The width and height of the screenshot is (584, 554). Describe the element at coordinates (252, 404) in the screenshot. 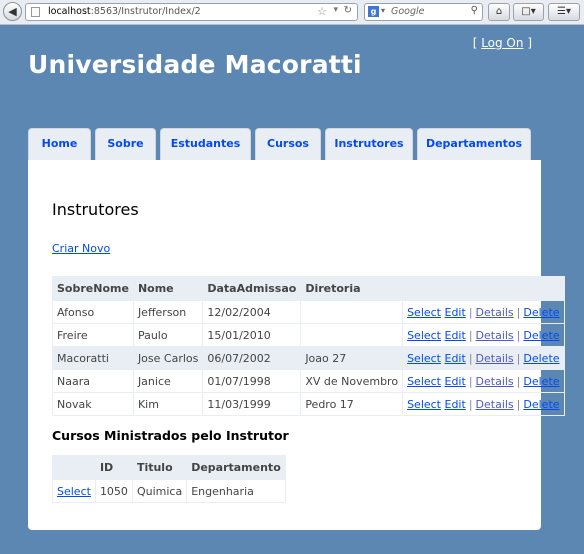

I see `cell-data: 11/03/1999` at that location.